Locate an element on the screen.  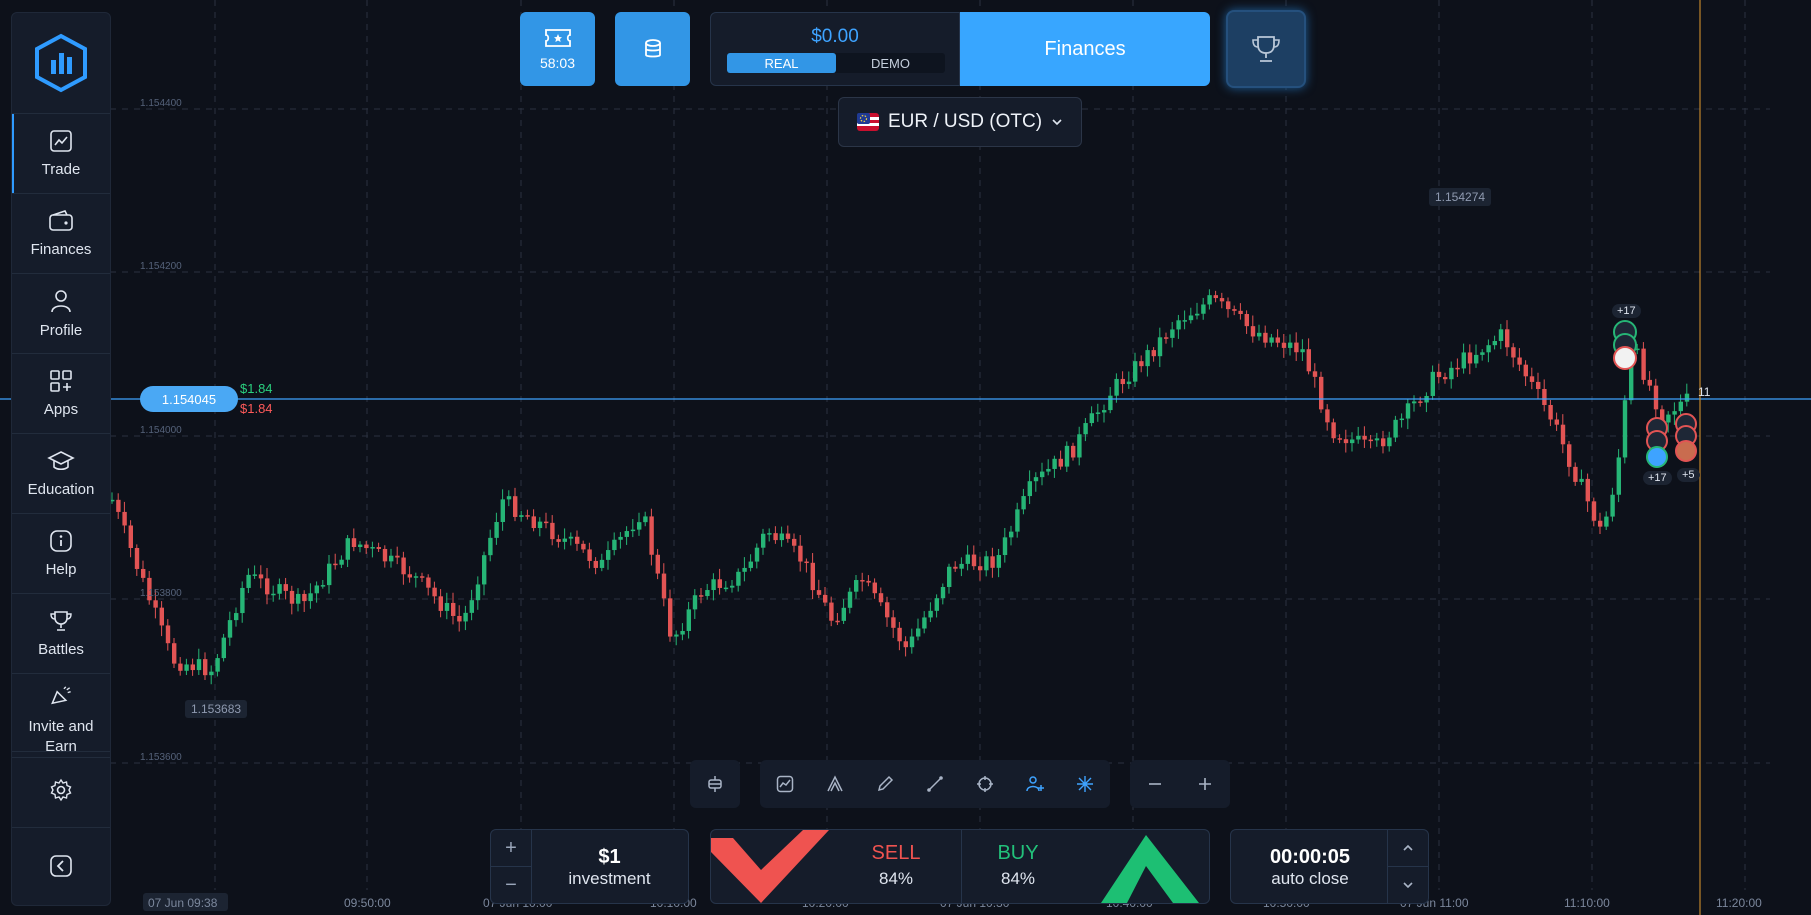
sidebar-item-trade: Trade is located at coordinates (61, 154).